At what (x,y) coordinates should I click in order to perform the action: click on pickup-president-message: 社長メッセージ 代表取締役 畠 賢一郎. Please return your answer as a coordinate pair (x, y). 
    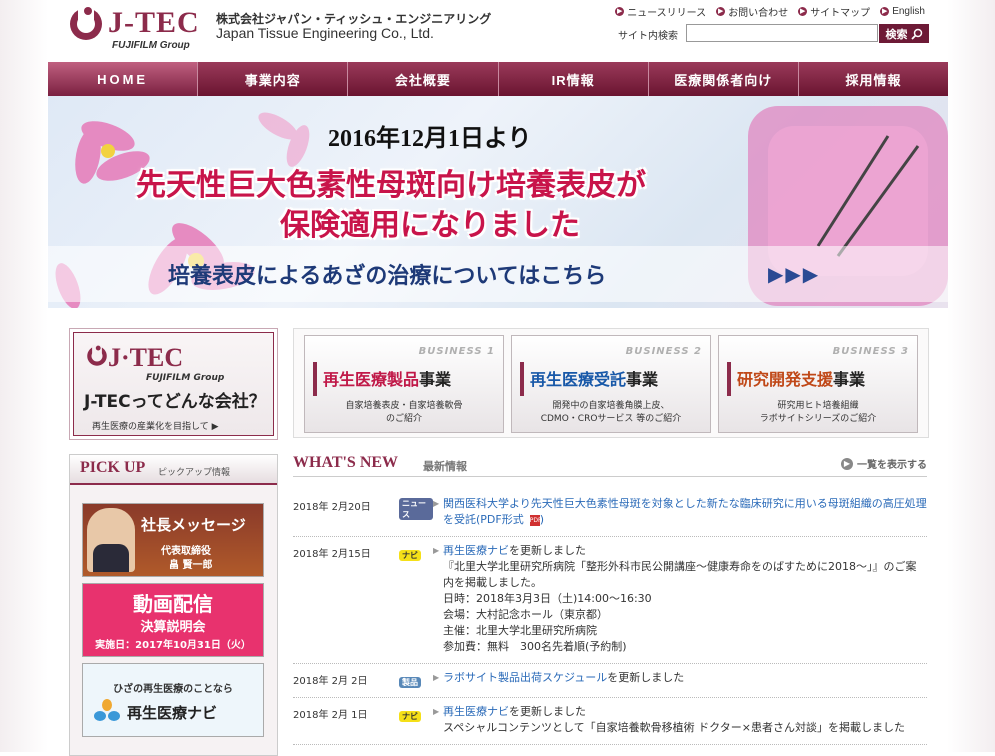
    Looking at the image, I should click on (173, 540).